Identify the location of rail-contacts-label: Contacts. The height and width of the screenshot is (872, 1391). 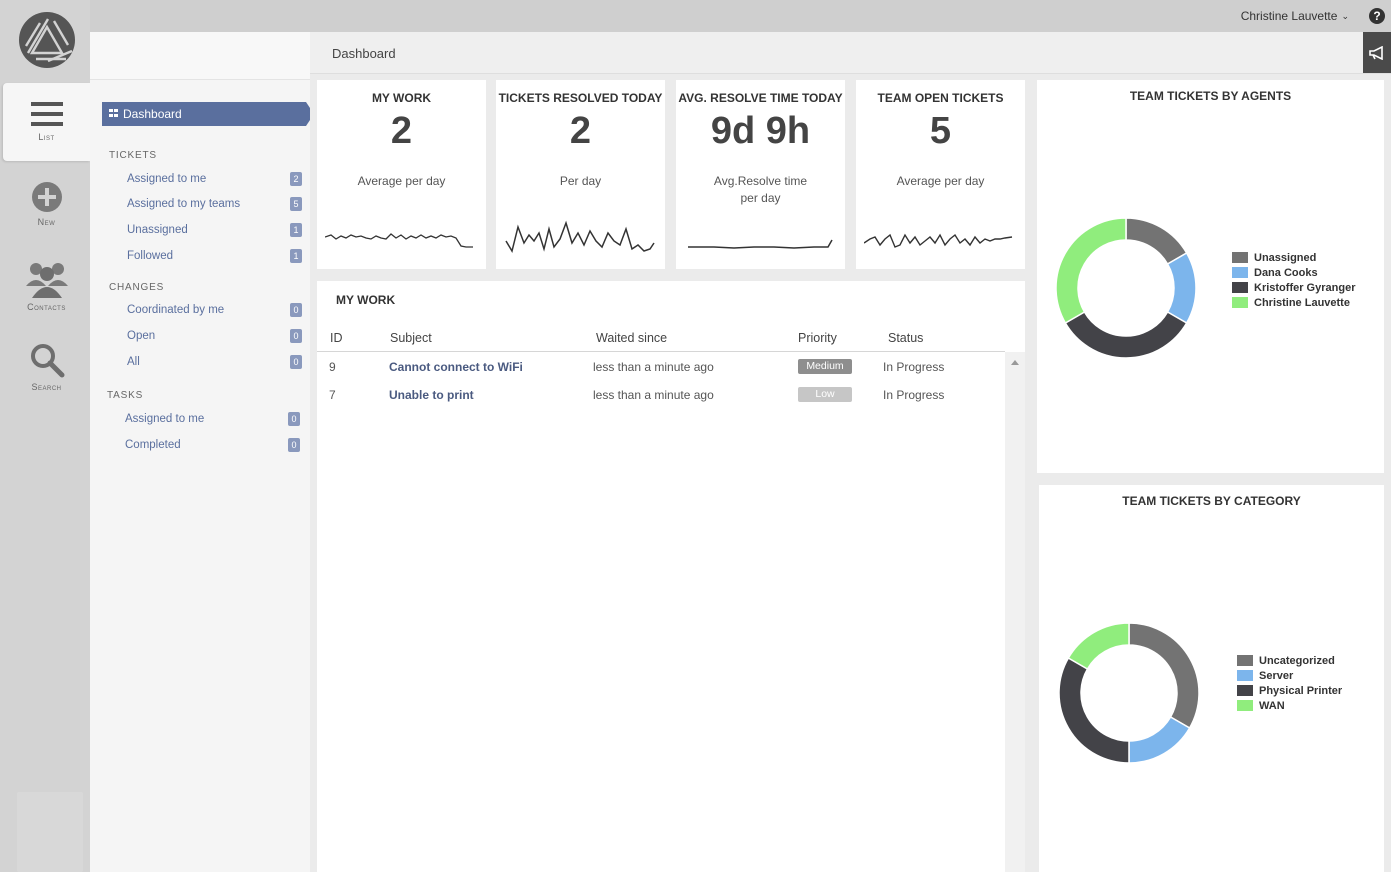
(46, 307).